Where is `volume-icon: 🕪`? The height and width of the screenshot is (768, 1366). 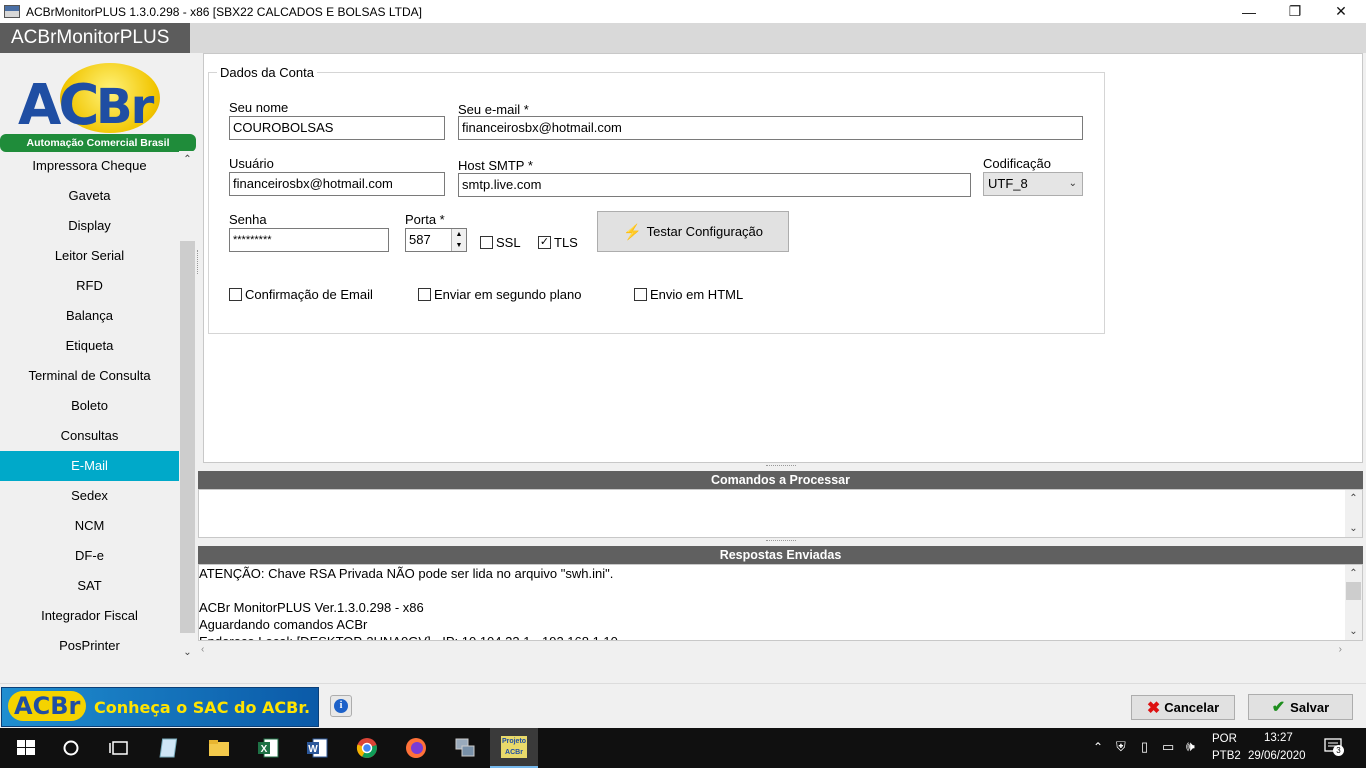 volume-icon: 🕪 is located at coordinates (1190, 746).